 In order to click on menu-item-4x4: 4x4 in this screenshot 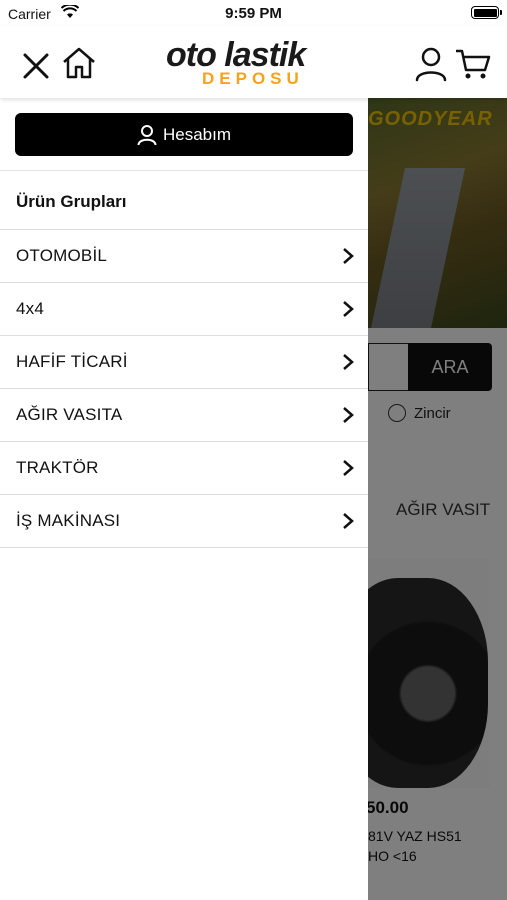, I will do `click(184, 308)`.